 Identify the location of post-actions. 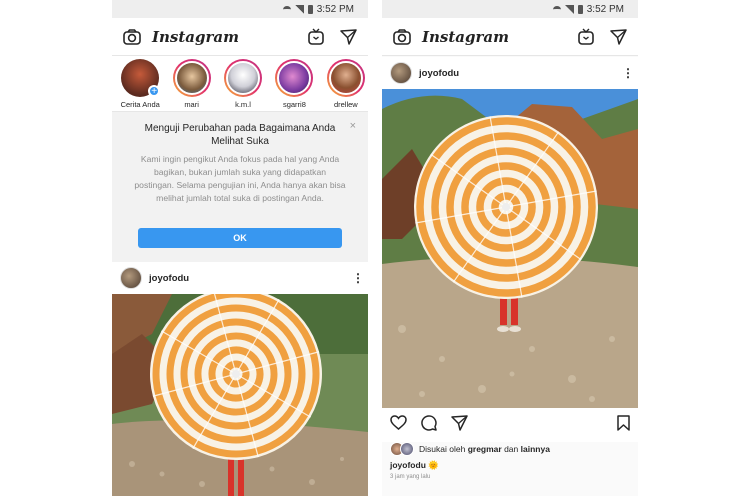
(510, 425).